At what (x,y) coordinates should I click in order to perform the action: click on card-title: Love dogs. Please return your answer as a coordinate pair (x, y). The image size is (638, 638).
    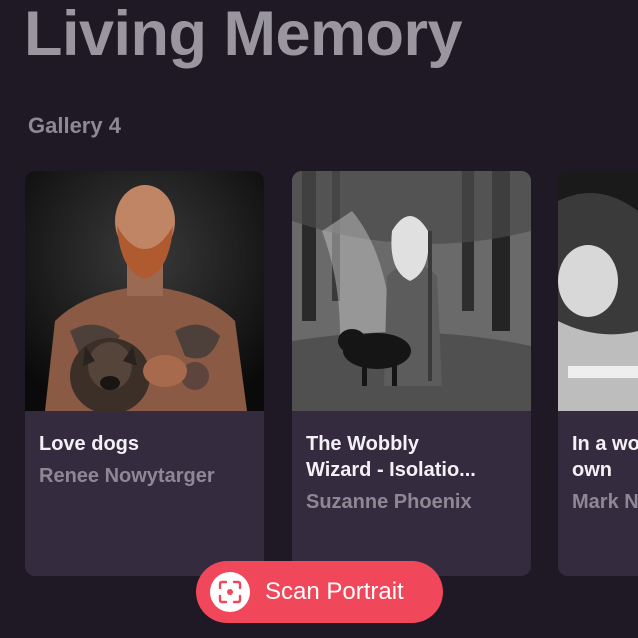
    Looking at the image, I should click on (89, 444).